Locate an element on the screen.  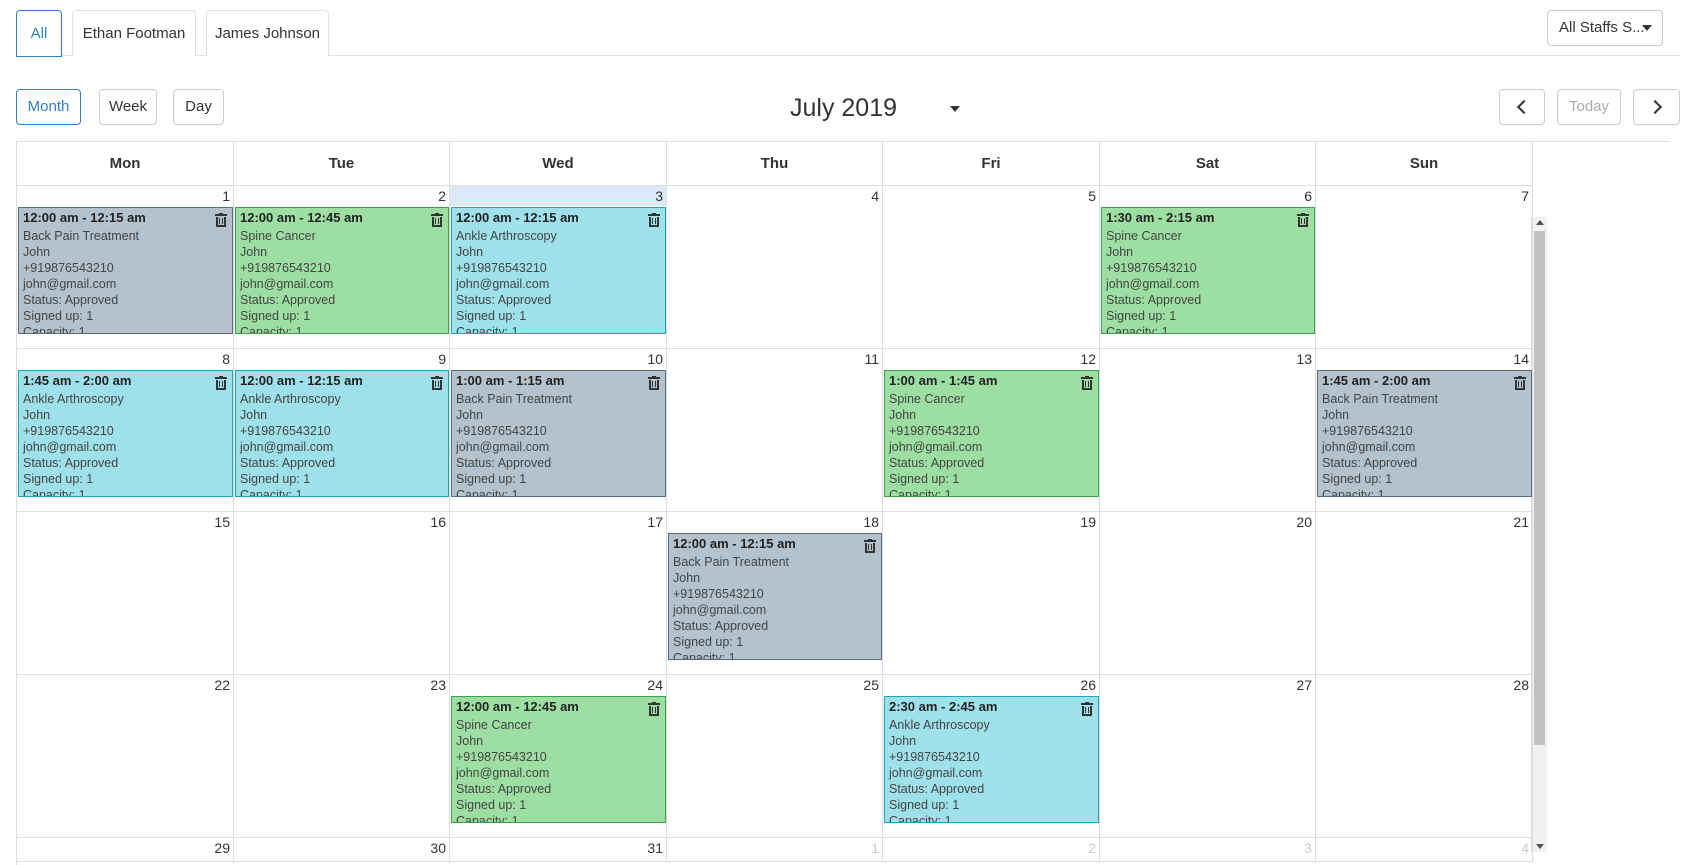
day-cell: 22 is located at coordinates (125, 756).